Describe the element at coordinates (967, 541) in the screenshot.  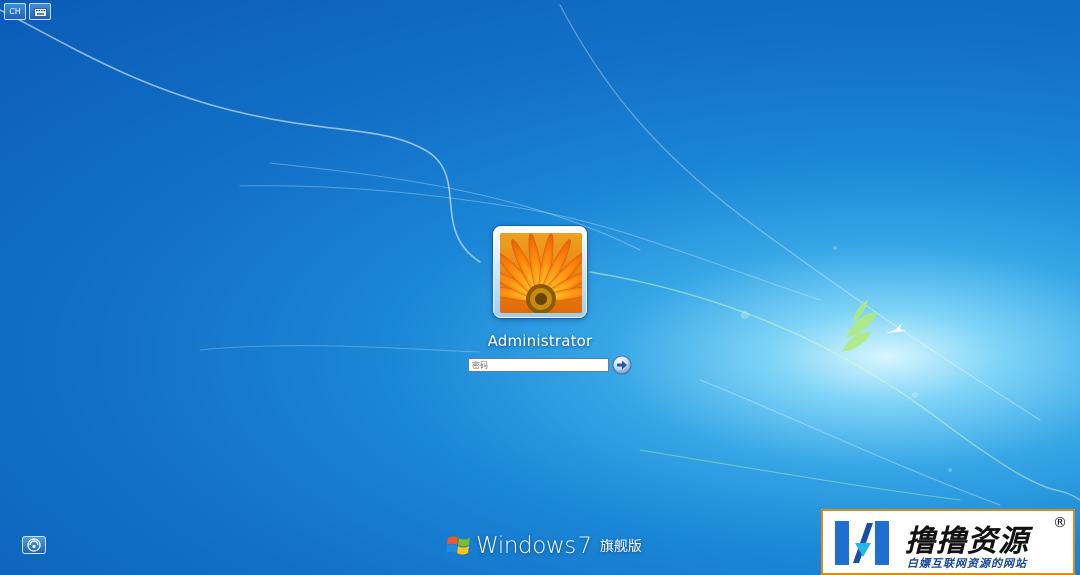
I see `watermark-title: 撸撸资源` at that location.